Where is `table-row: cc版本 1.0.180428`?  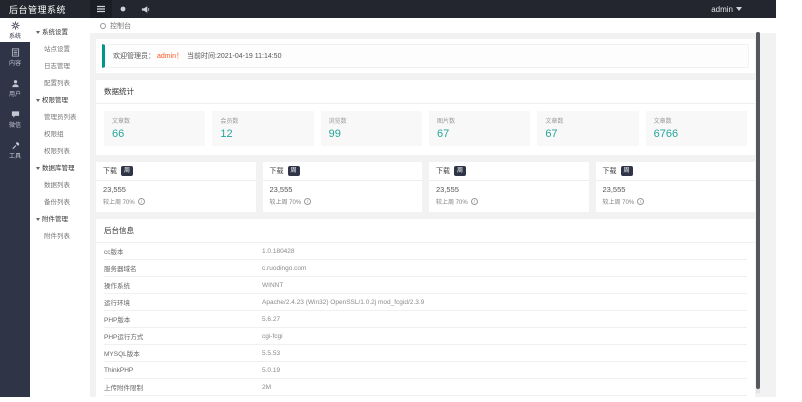 table-row: cc版本 1.0.180428 is located at coordinates (425, 251).